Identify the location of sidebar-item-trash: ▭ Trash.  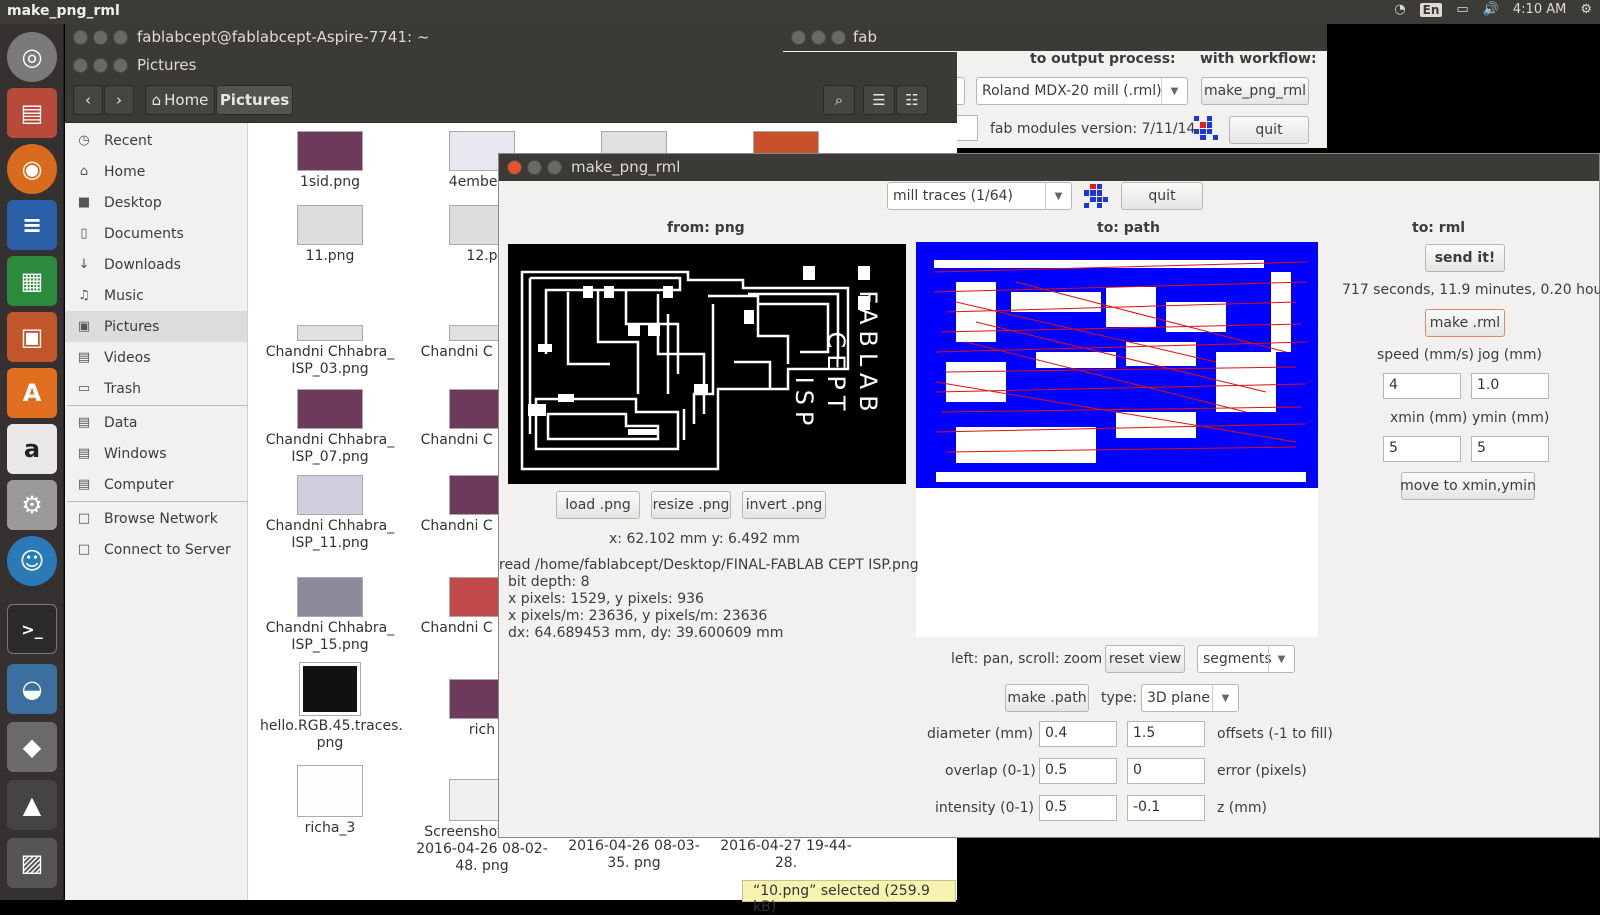
(156, 388).